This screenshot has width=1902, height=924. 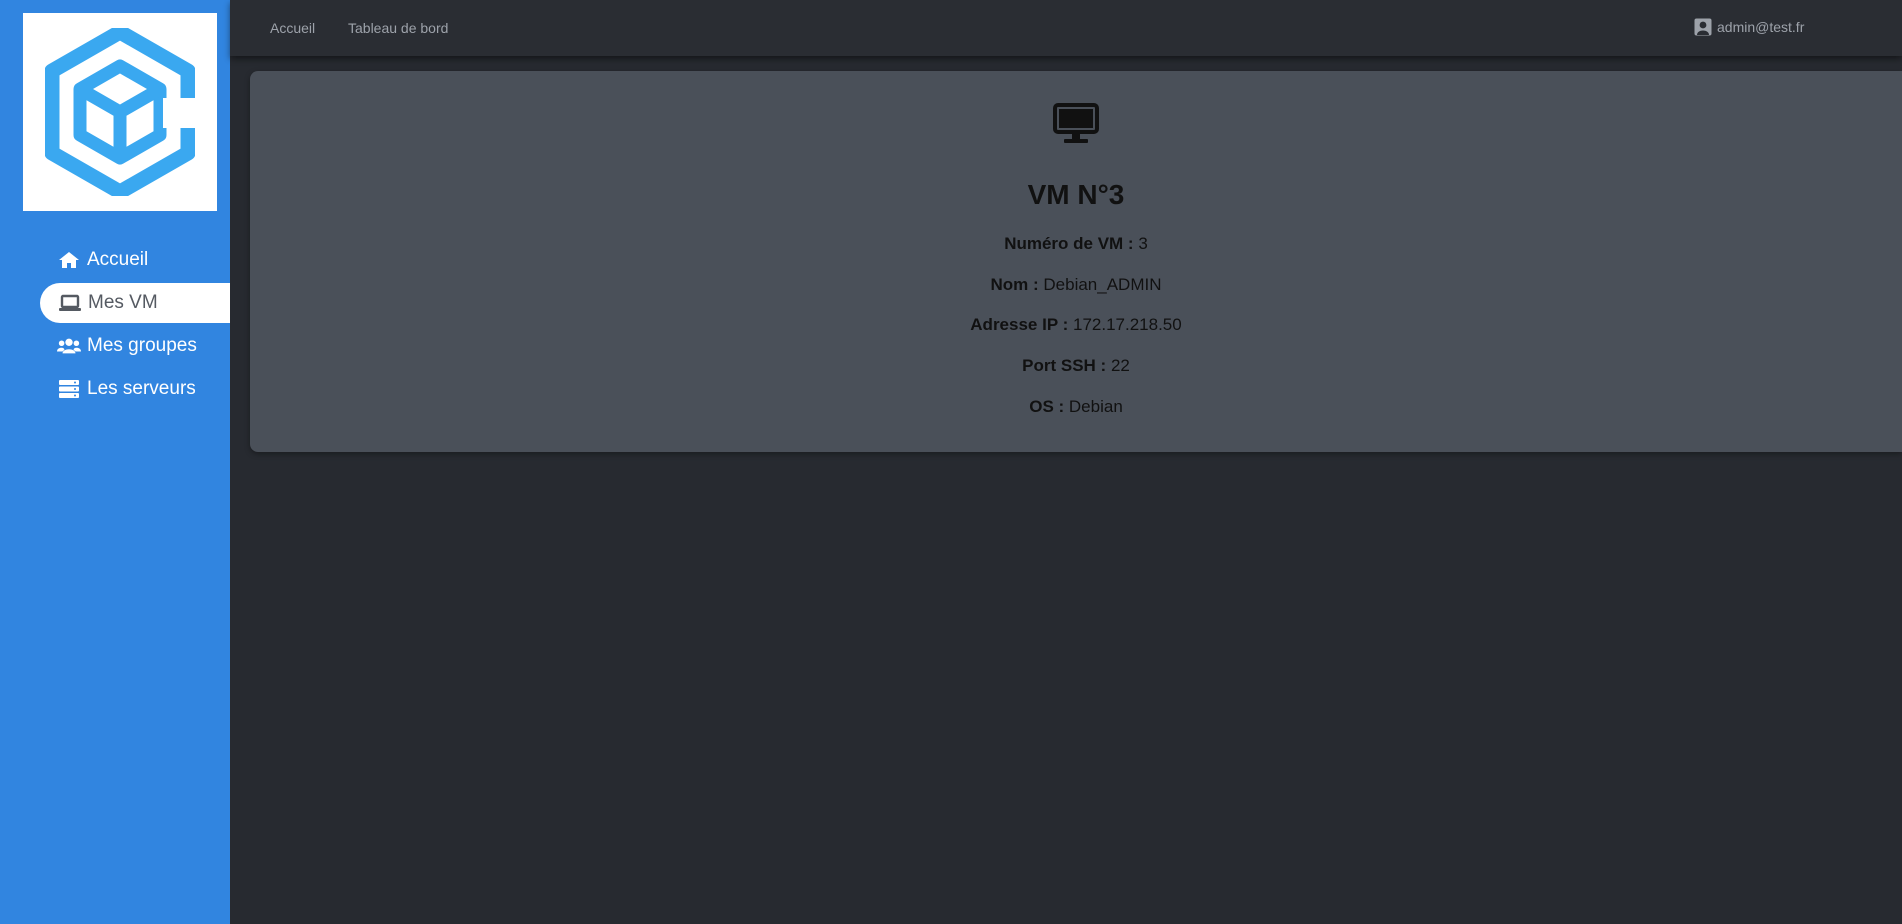 I want to click on sidebar-item-accueil: Accueil, so click(x=142, y=260).